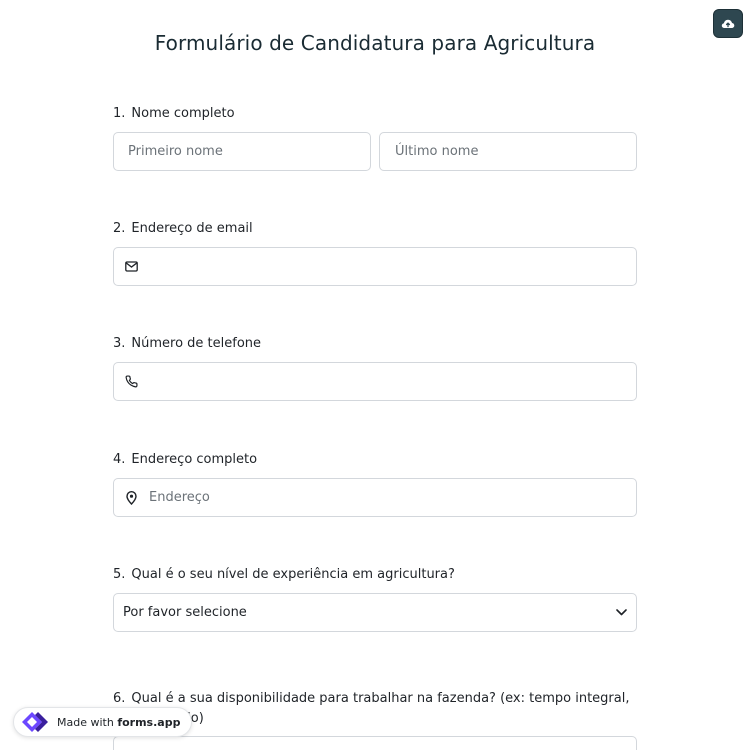 This screenshot has width=750, height=750. I want to click on question-2-label: 2. Endereço de email, so click(183, 228).